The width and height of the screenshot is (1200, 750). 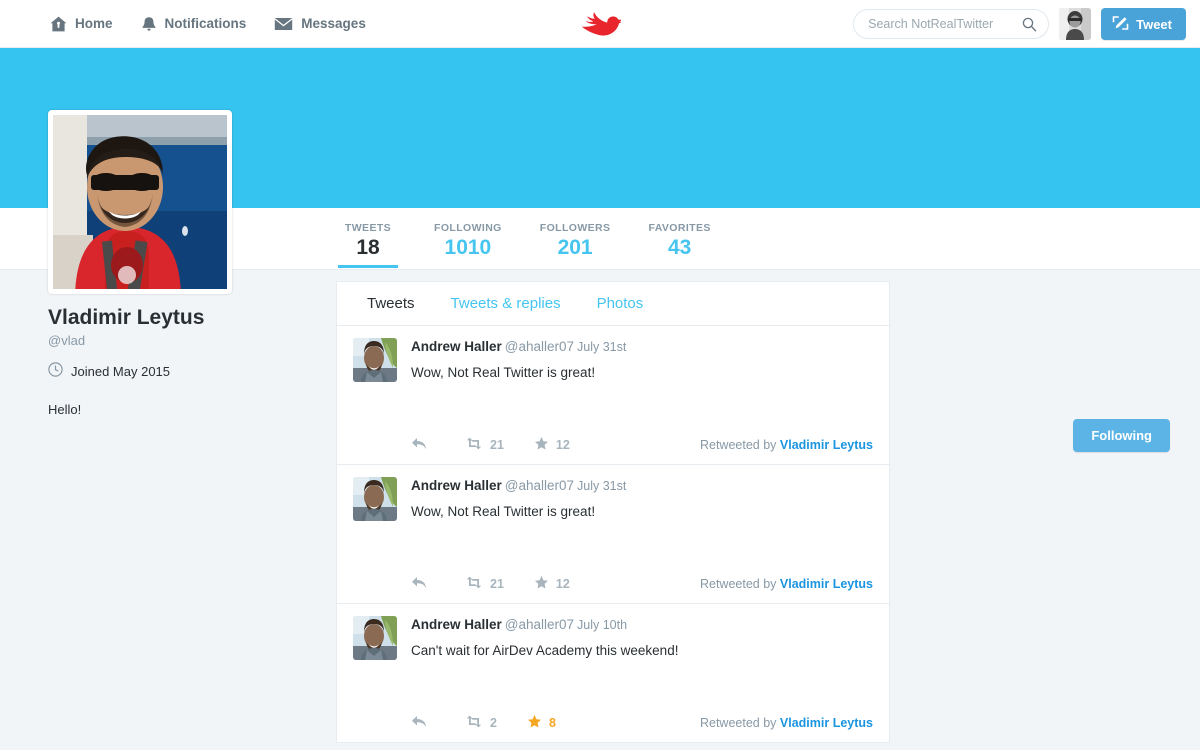 I want to click on stat-value-tweets: 18, so click(x=368, y=247).